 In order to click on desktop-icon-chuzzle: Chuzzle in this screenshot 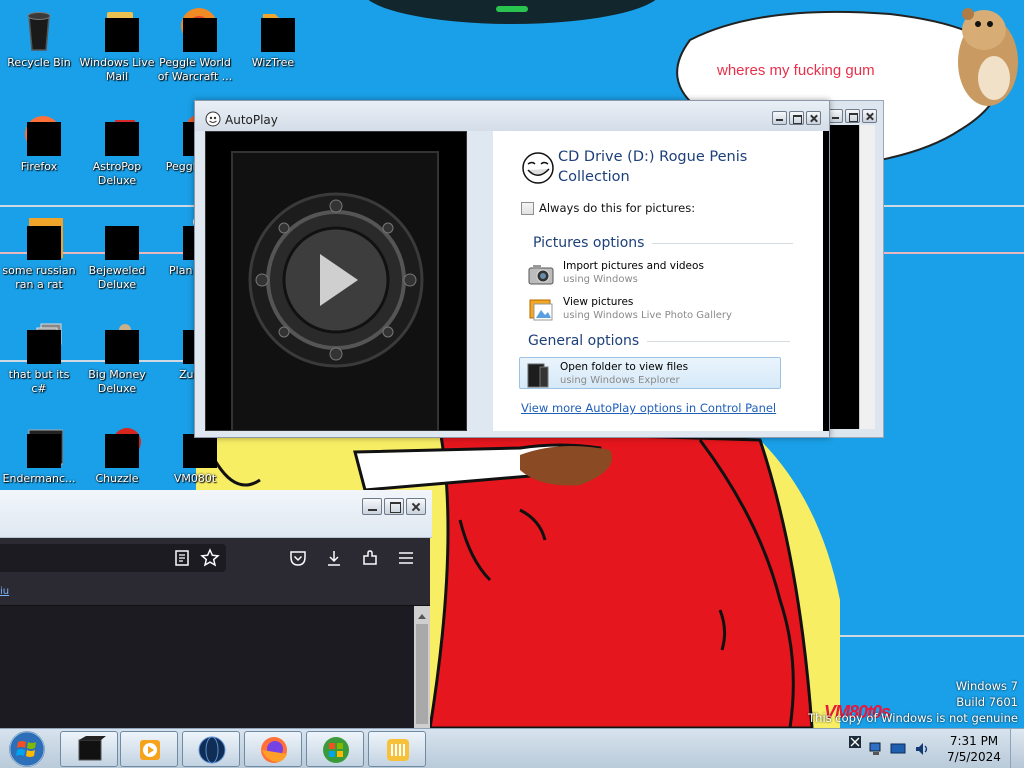, I will do `click(117, 454)`.